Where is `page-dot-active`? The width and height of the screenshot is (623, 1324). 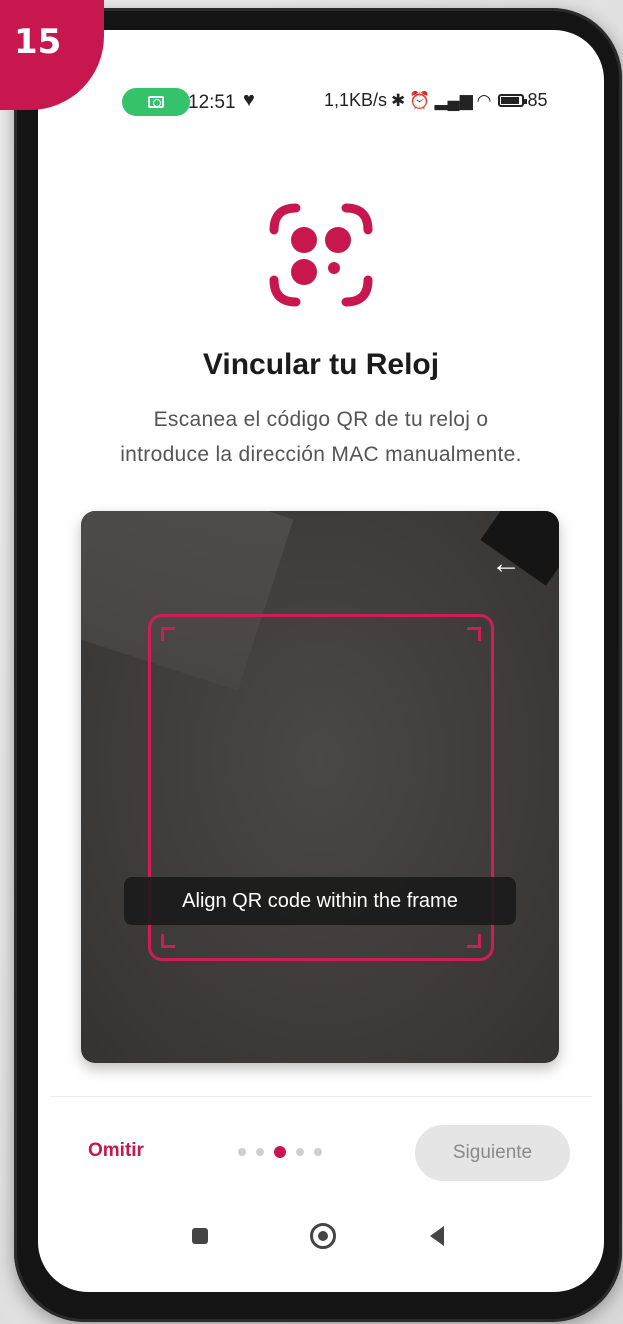 page-dot-active is located at coordinates (280, 1152).